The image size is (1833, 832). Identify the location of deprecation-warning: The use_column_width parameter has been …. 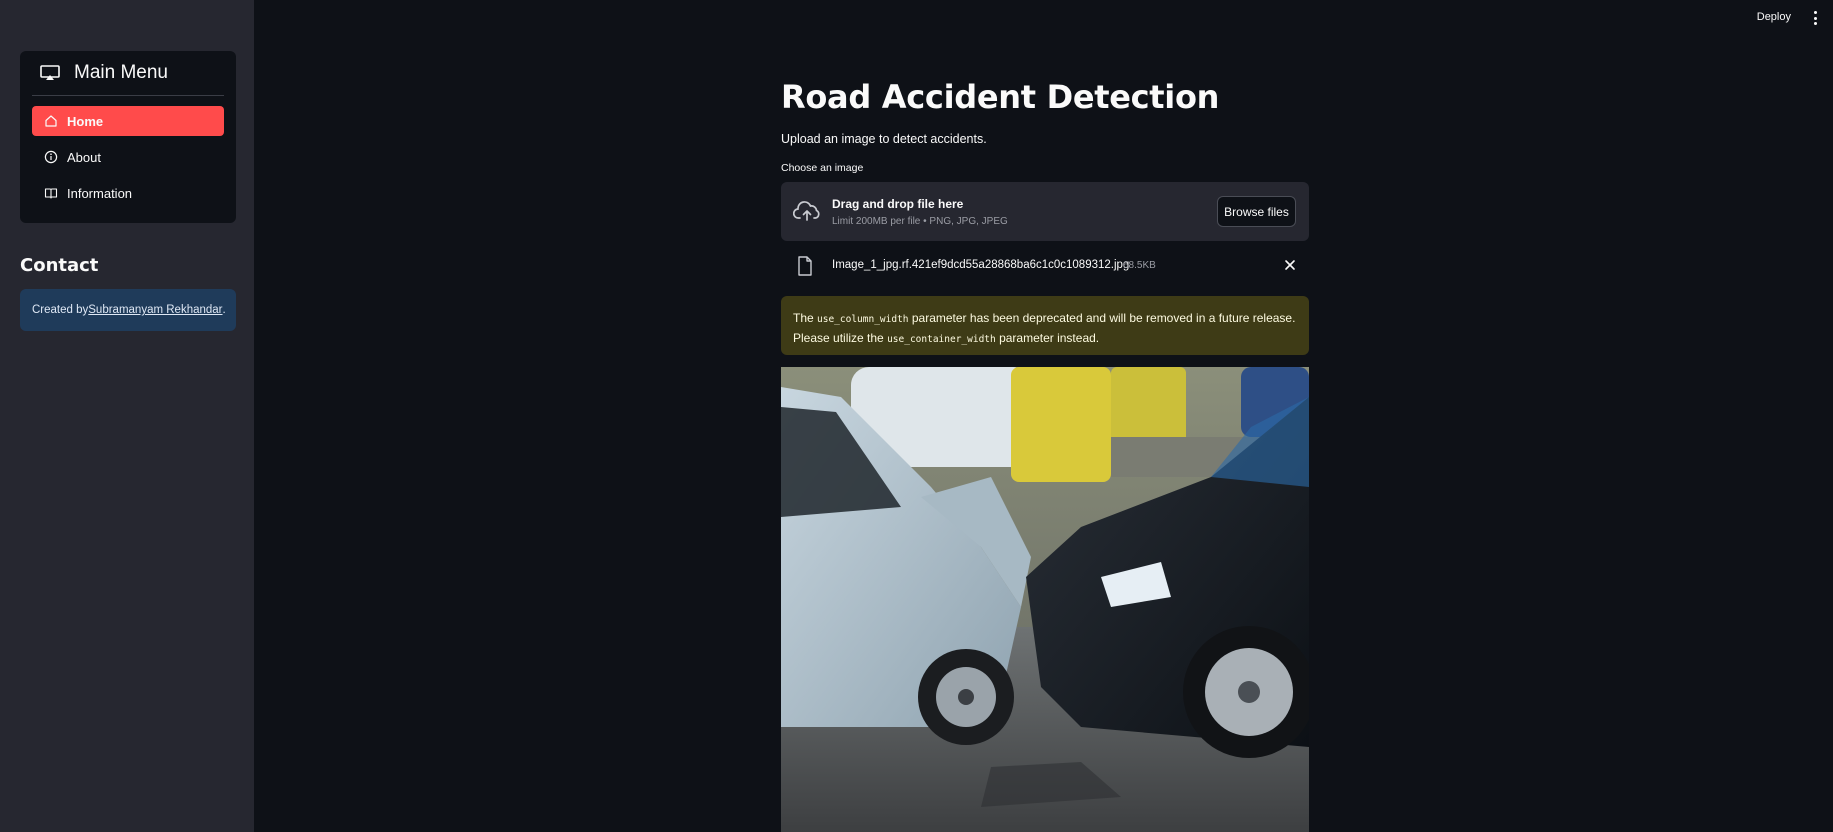
(1045, 325).